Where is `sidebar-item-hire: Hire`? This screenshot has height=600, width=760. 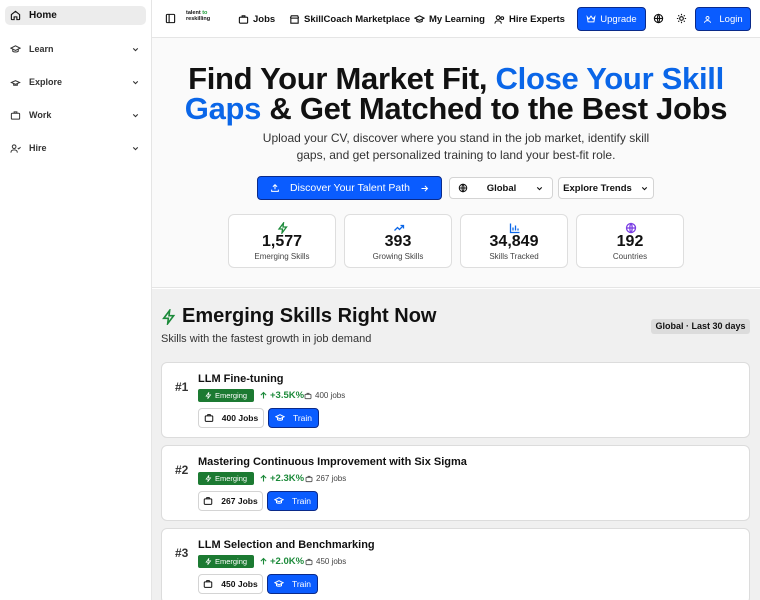 sidebar-item-hire: Hire is located at coordinates (75, 148).